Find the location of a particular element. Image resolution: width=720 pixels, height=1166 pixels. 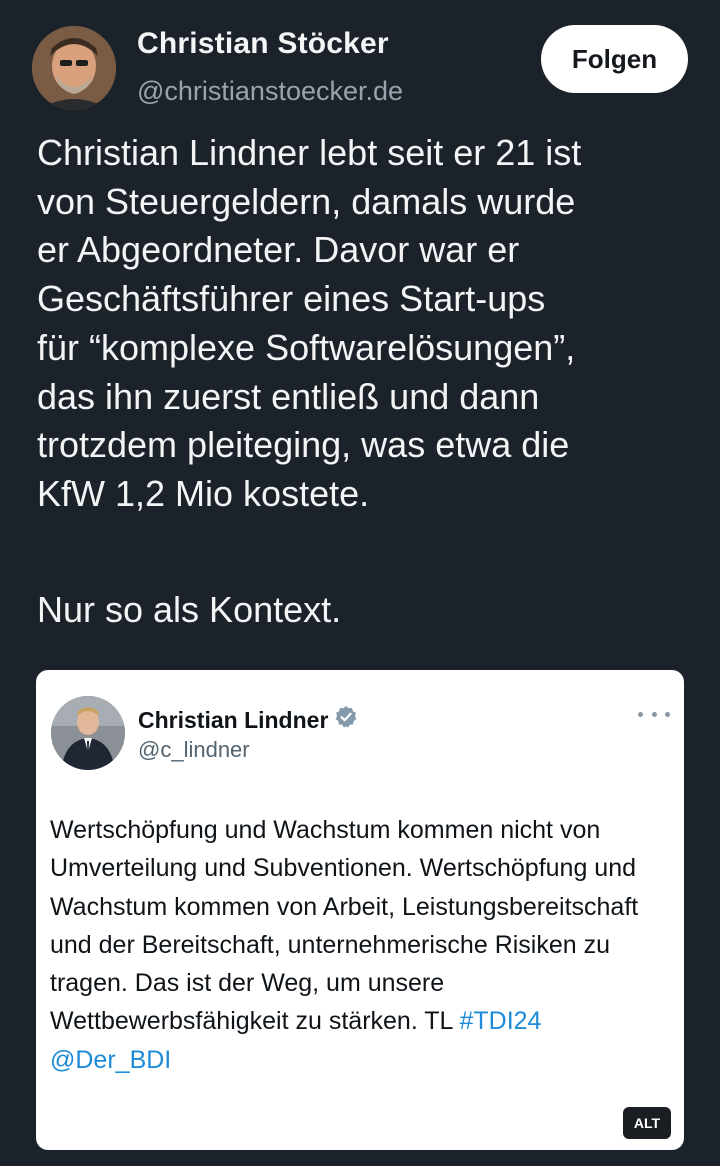

hashtag-link: #TDI24 is located at coordinates (500, 1021).